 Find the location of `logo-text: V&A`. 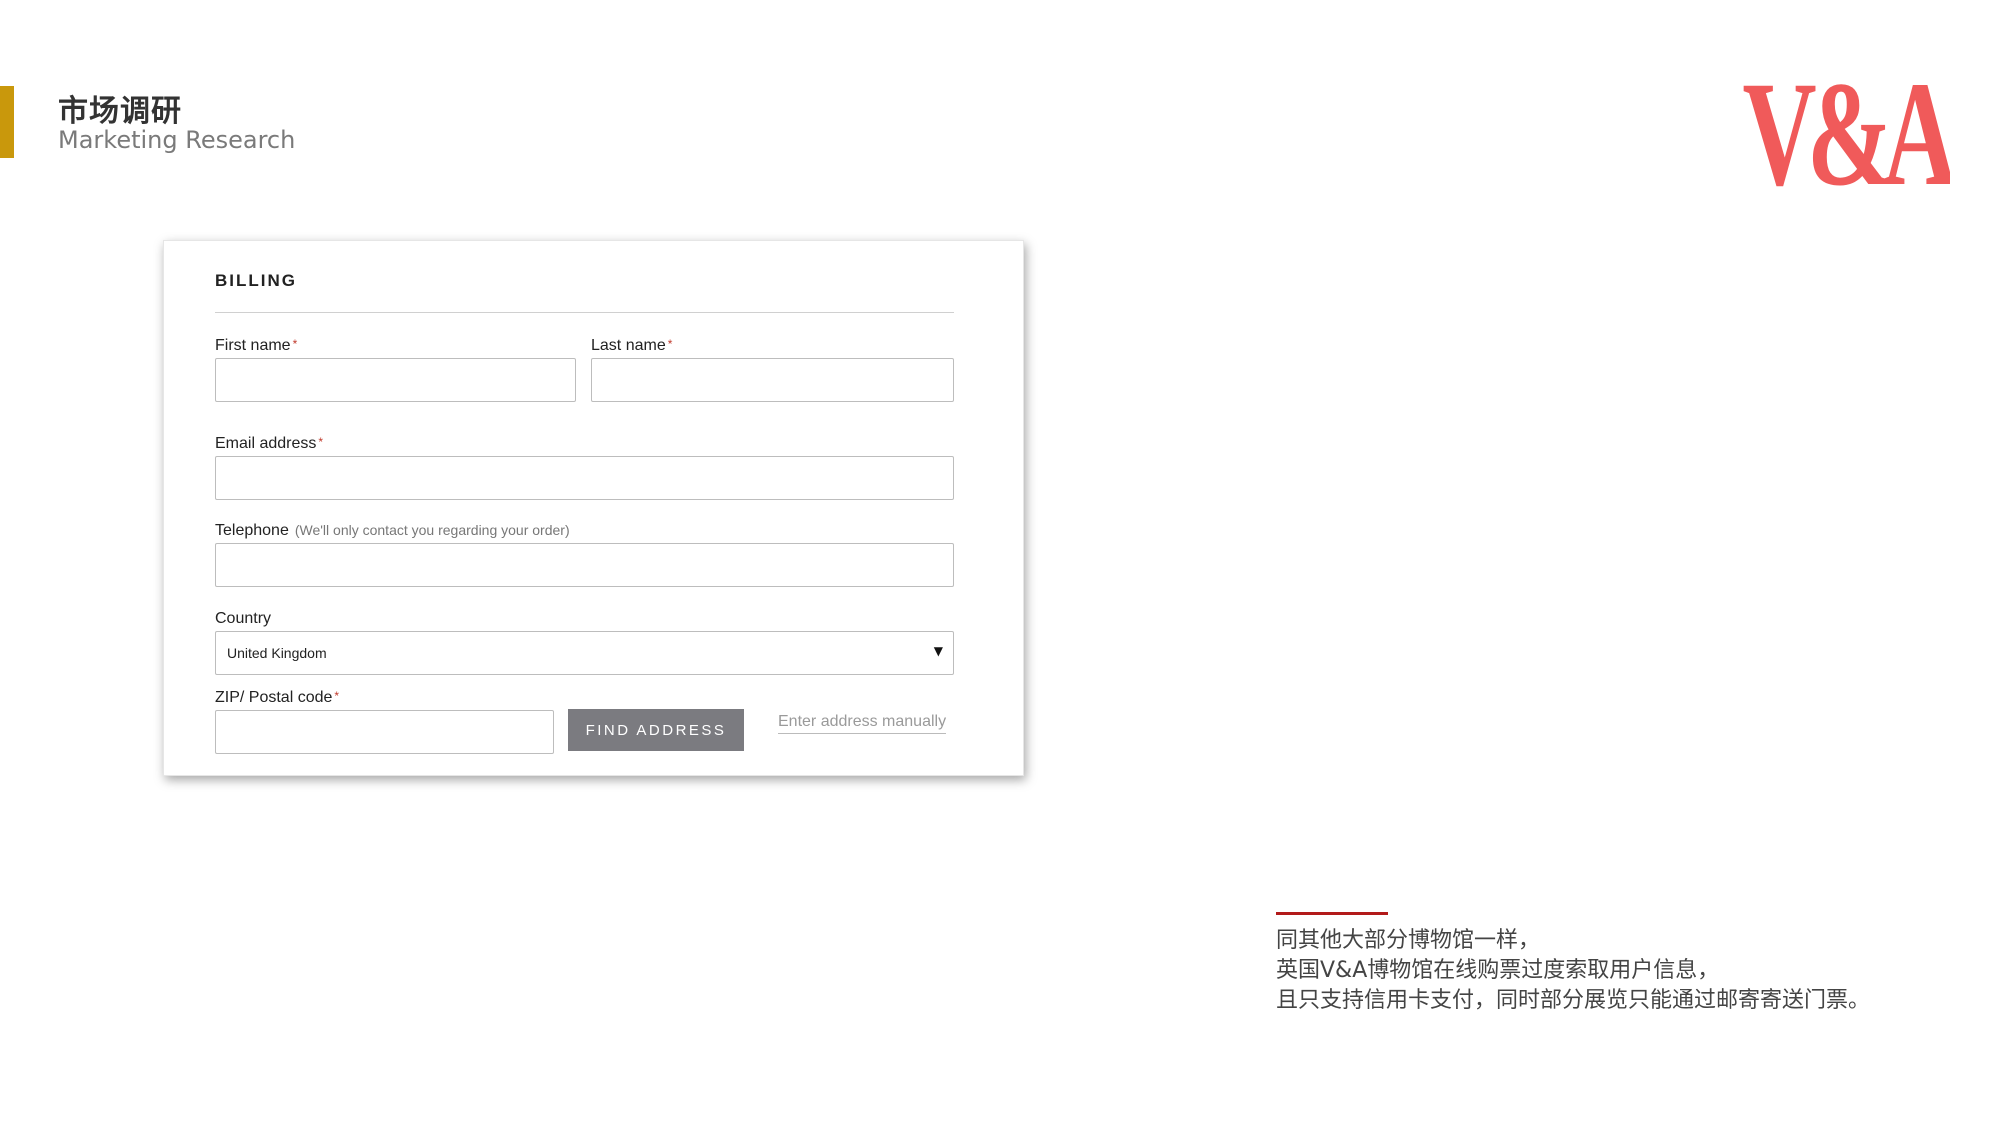

logo-text: V&A is located at coordinates (1847, 134).